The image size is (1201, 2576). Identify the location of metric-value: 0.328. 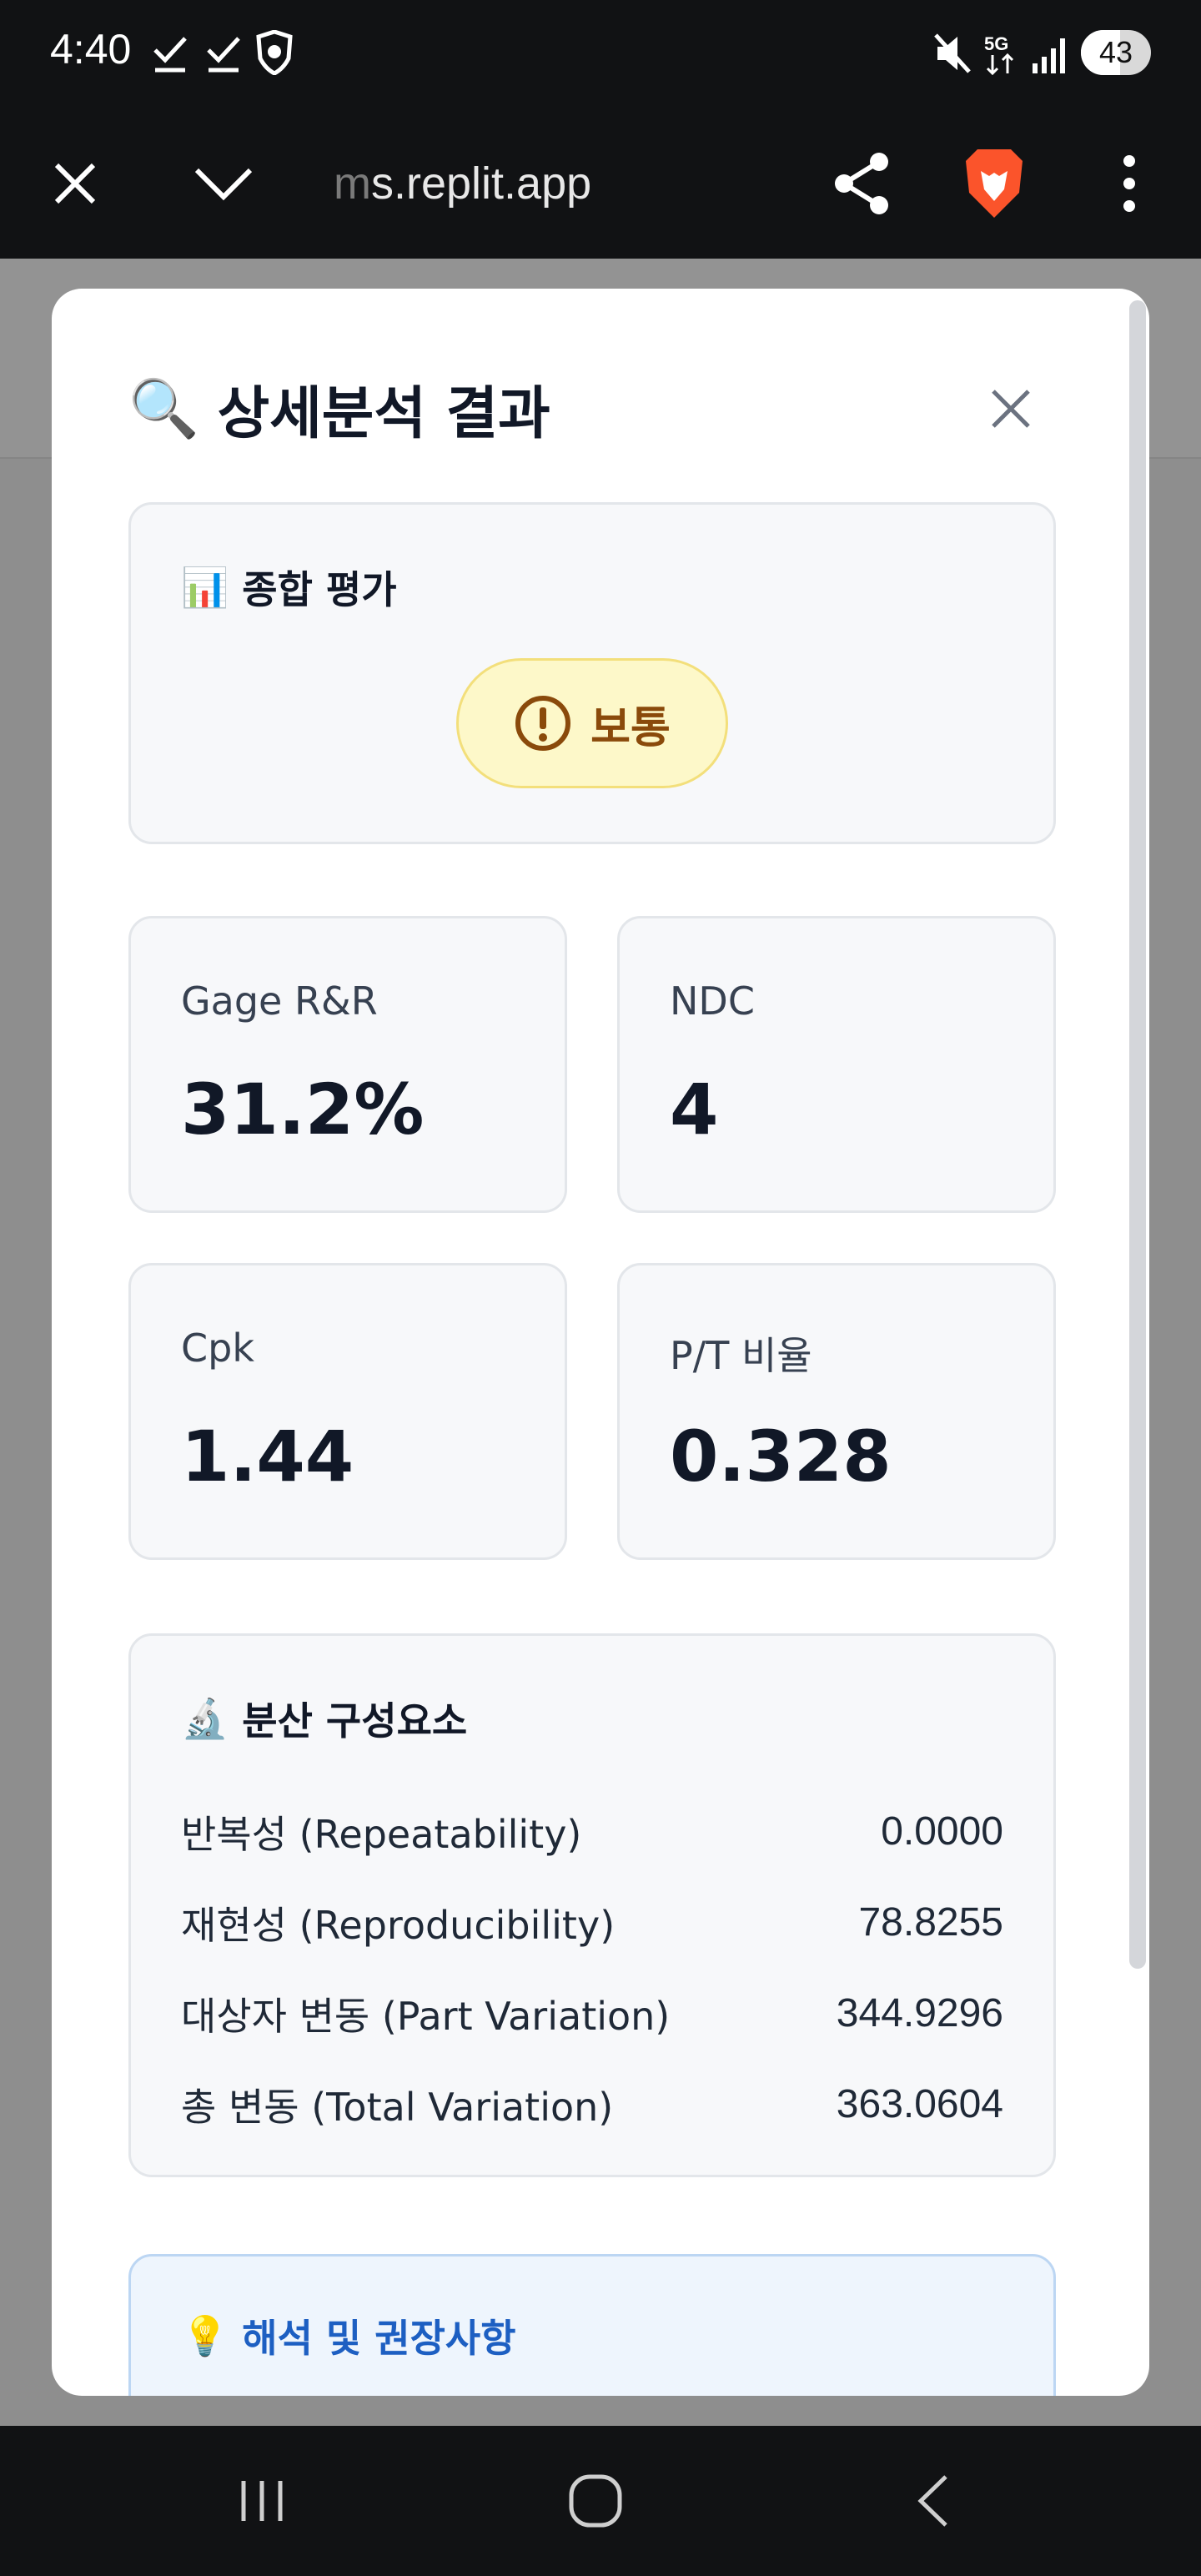
(781, 1456).